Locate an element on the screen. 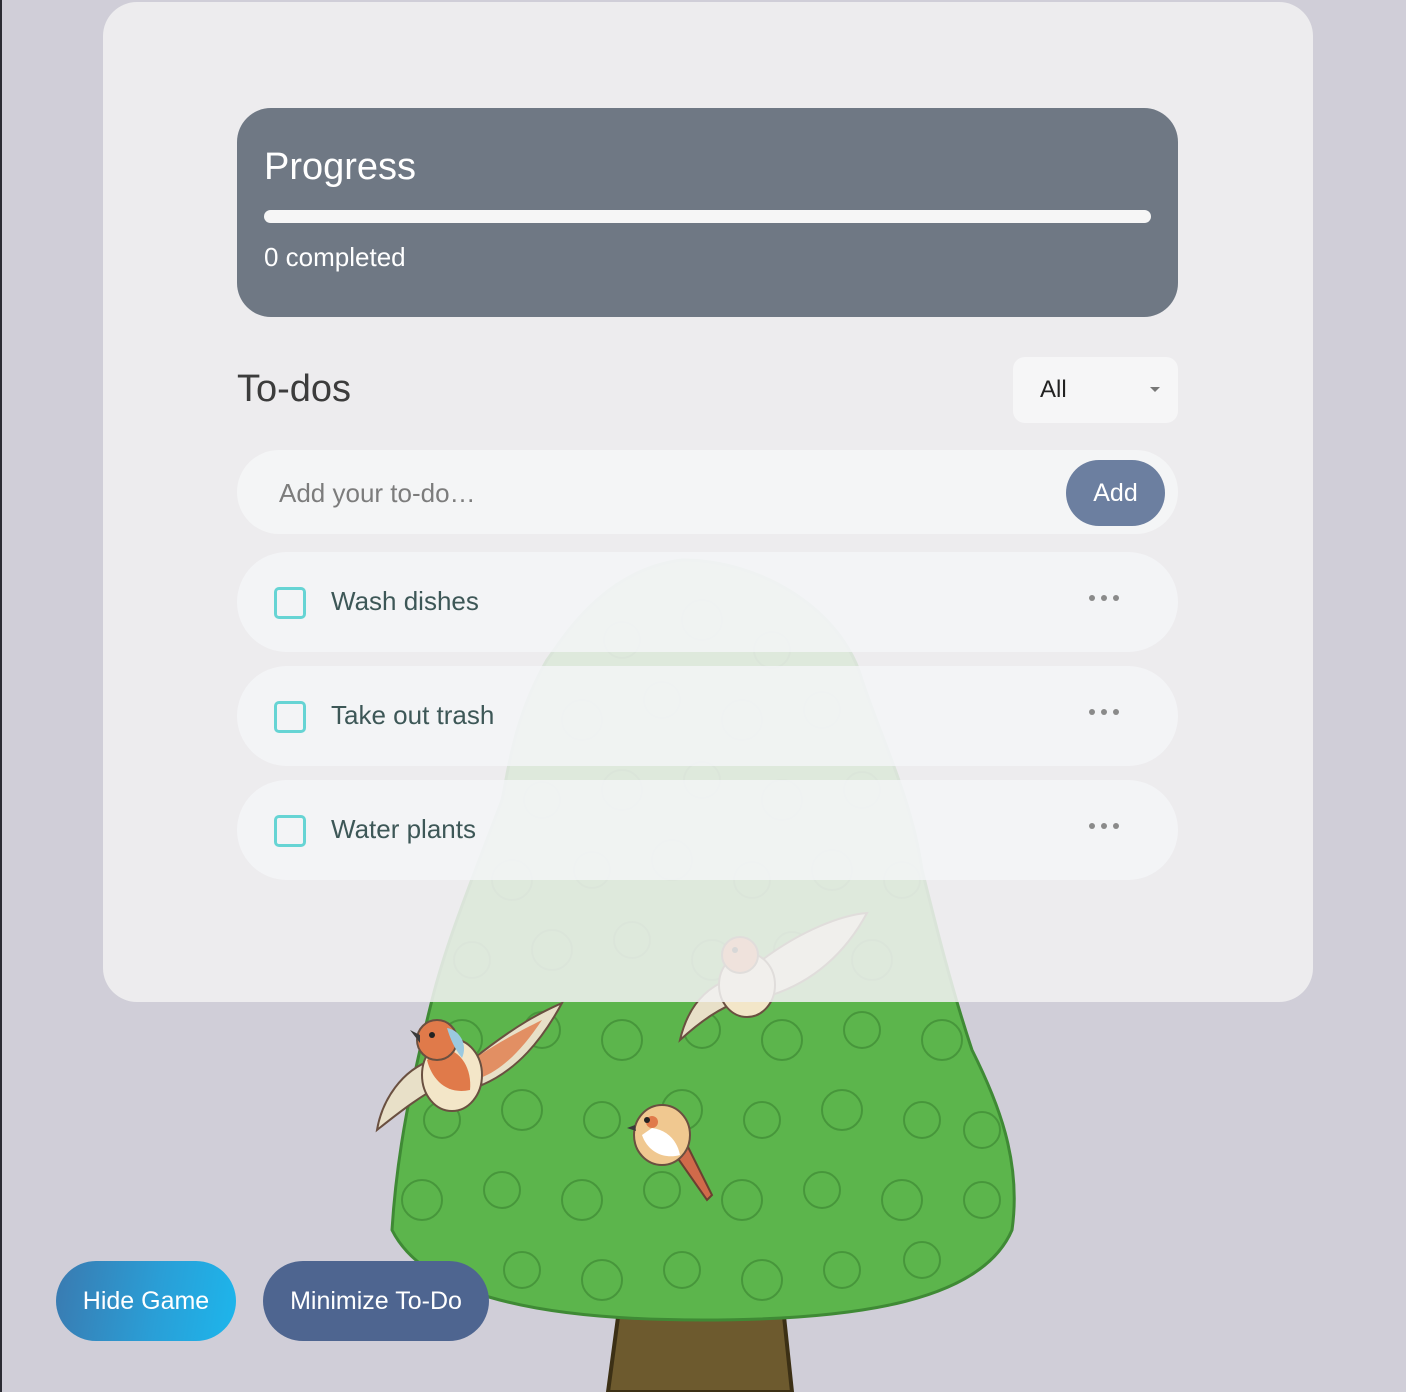  filter-selected-value: All is located at coordinates (1053, 389).